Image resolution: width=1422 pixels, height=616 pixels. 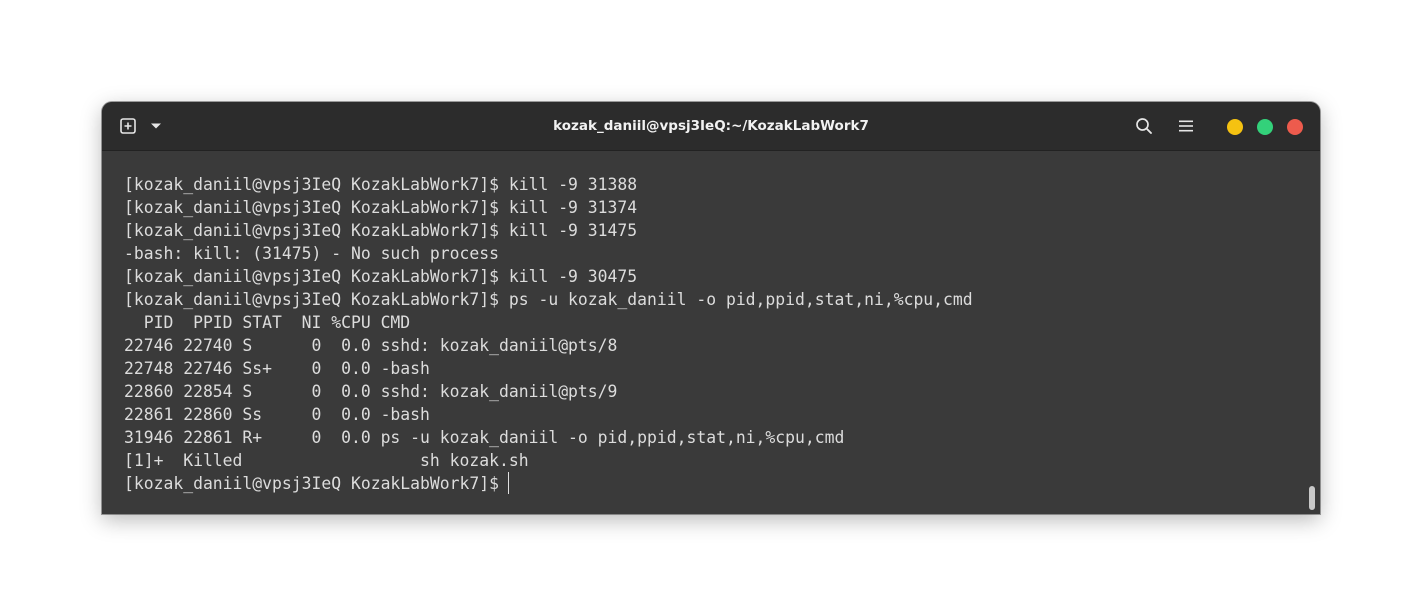 What do you see at coordinates (311, 483) in the screenshot?
I see `shell-prompt: [kozak_daniil@vpsj3IeQ KozakLabWork7]$` at bounding box center [311, 483].